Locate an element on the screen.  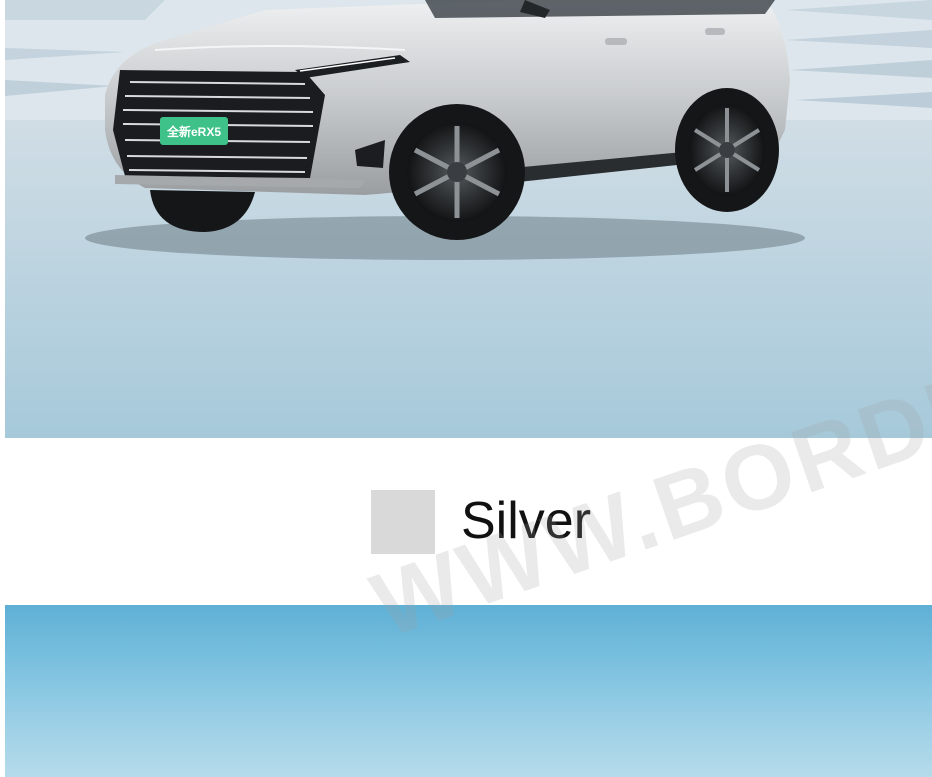
rear-wheel is located at coordinates (727, 150).